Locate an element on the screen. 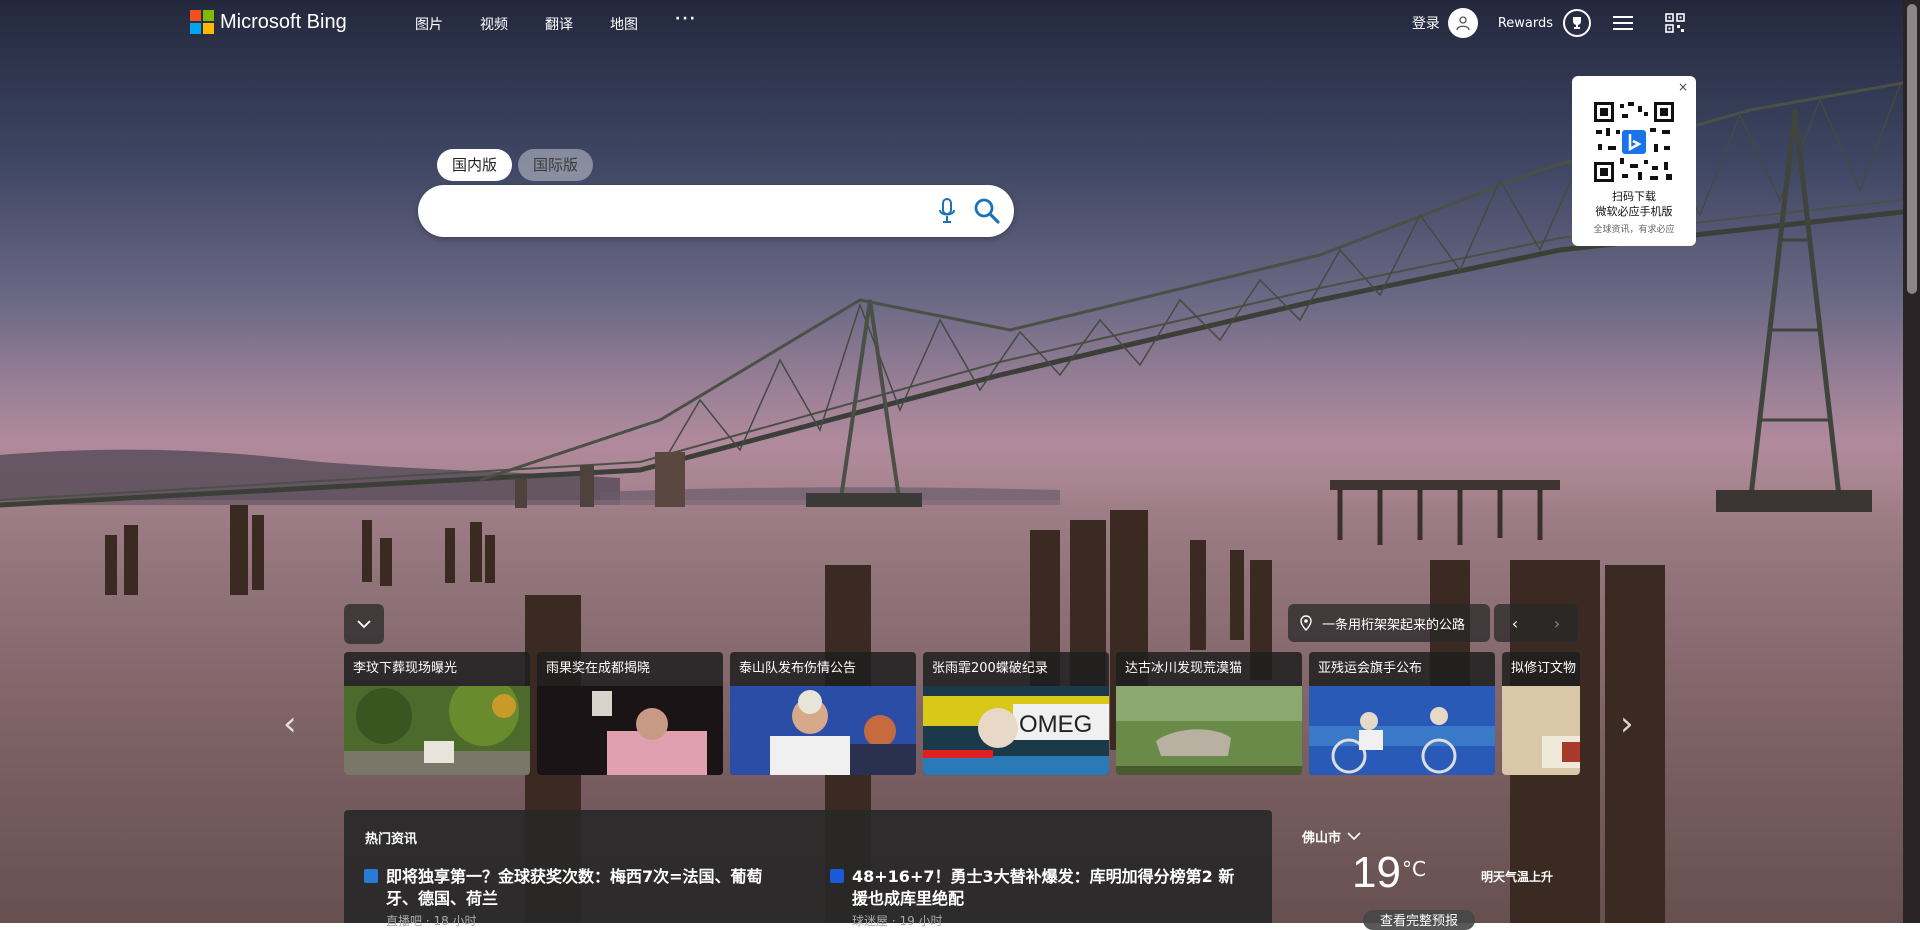 Image resolution: width=1920 pixels, height=930 pixels. hot-news-title: 热门资讯 is located at coordinates (391, 839).